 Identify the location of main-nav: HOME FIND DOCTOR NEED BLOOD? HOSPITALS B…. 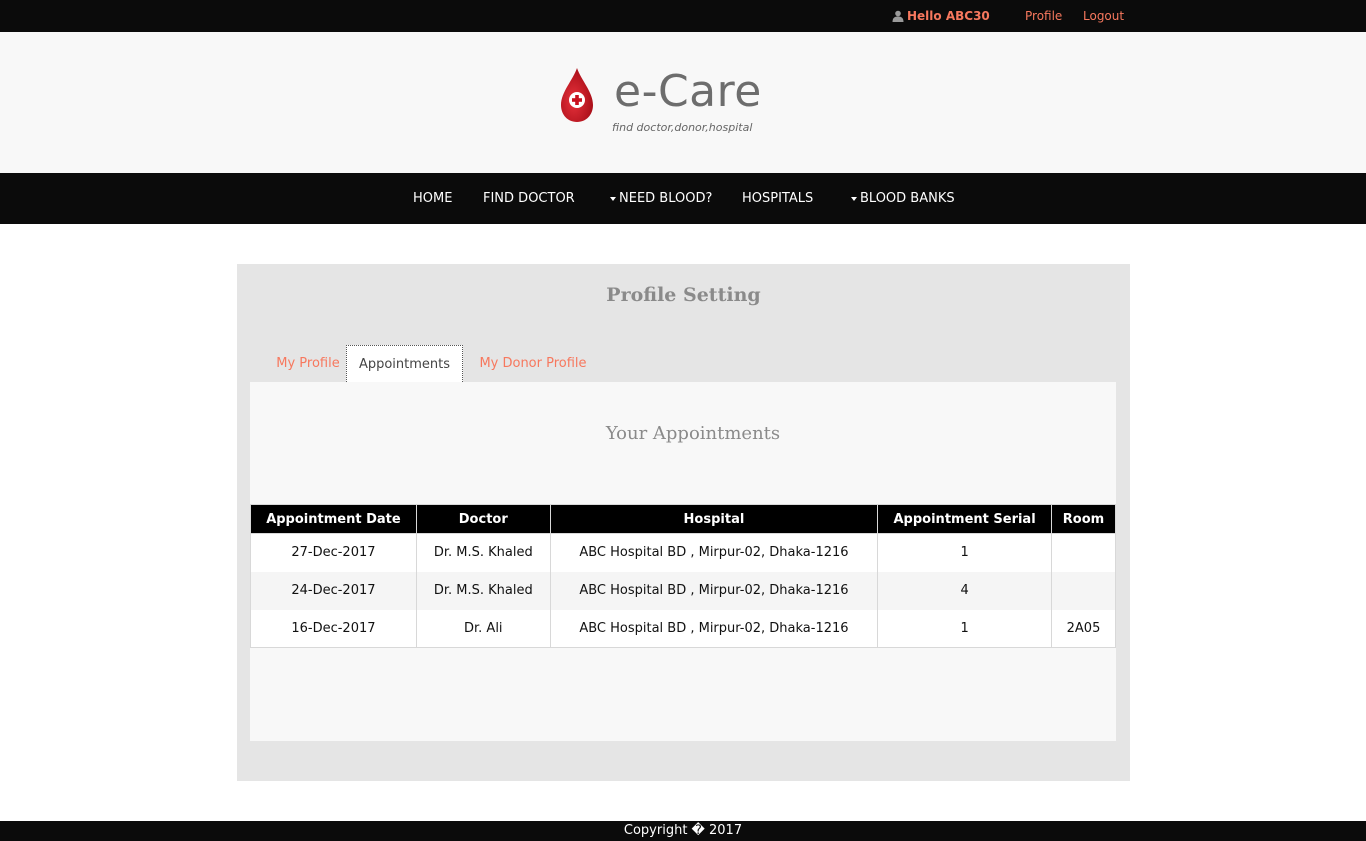
(683, 198).